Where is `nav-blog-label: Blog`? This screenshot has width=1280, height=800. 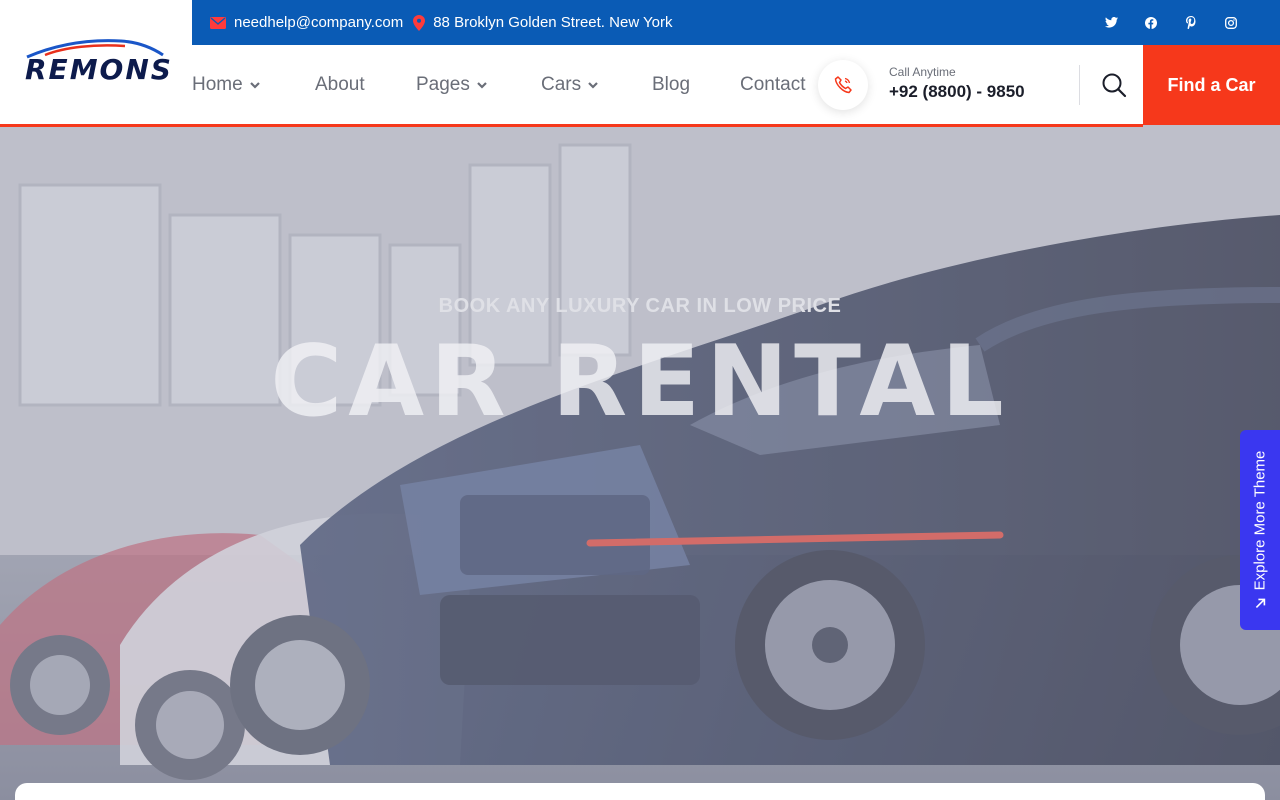 nav-blog-label: Blog is located at coordinates (671, 84).